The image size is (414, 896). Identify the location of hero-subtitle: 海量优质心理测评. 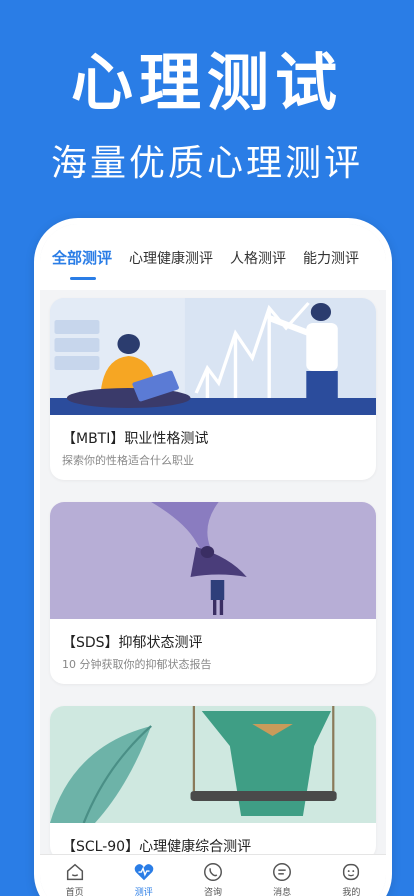
(206, 163).